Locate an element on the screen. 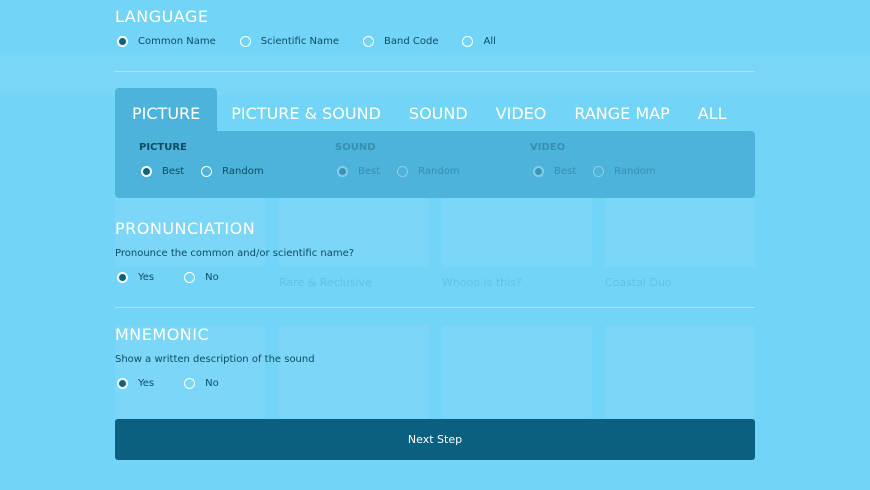 The image size is (870, 490). video-option-best: Best is located at coordinates (554, 171).